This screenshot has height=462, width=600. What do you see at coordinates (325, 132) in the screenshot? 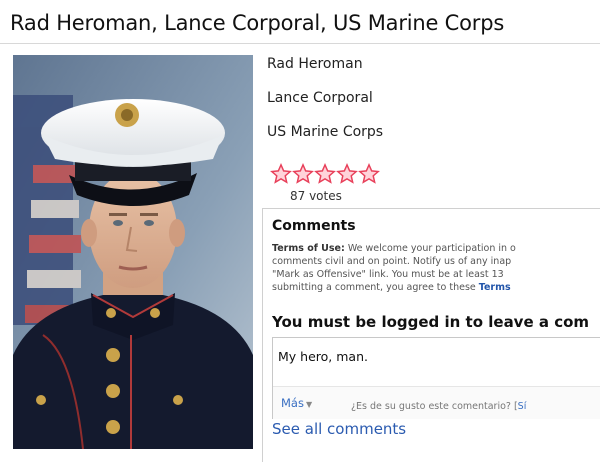
I see `profile-branch: US Marine Corps` at bounding box center [325, 132].